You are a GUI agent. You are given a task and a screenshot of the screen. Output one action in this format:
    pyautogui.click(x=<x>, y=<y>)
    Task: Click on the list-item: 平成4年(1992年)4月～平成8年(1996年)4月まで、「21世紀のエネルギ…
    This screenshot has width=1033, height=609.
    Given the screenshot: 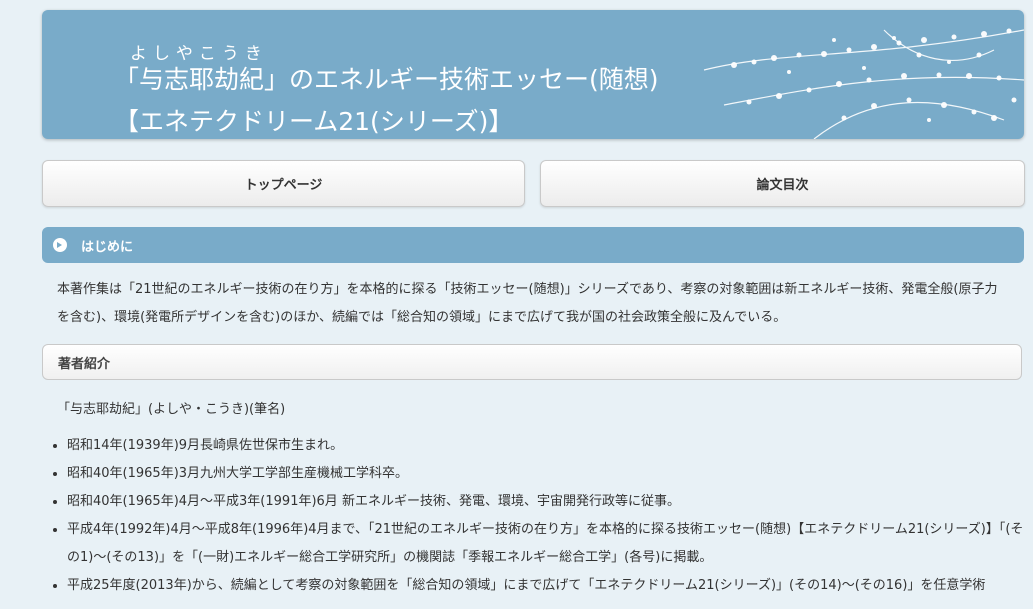 What is the action you would take?
    pyautogui.click(x=547, y=544)
    